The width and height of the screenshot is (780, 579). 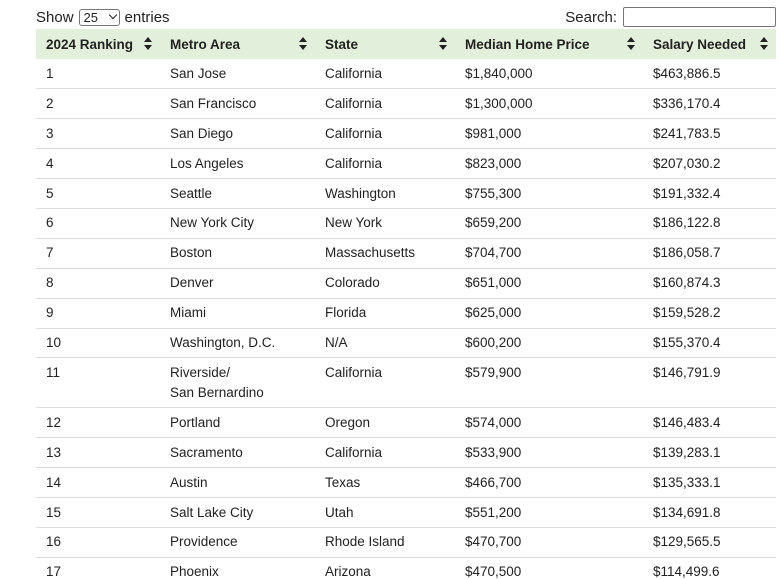 I want to click on metro-area-cell: Los Angeles, so click(x=237, y=164).